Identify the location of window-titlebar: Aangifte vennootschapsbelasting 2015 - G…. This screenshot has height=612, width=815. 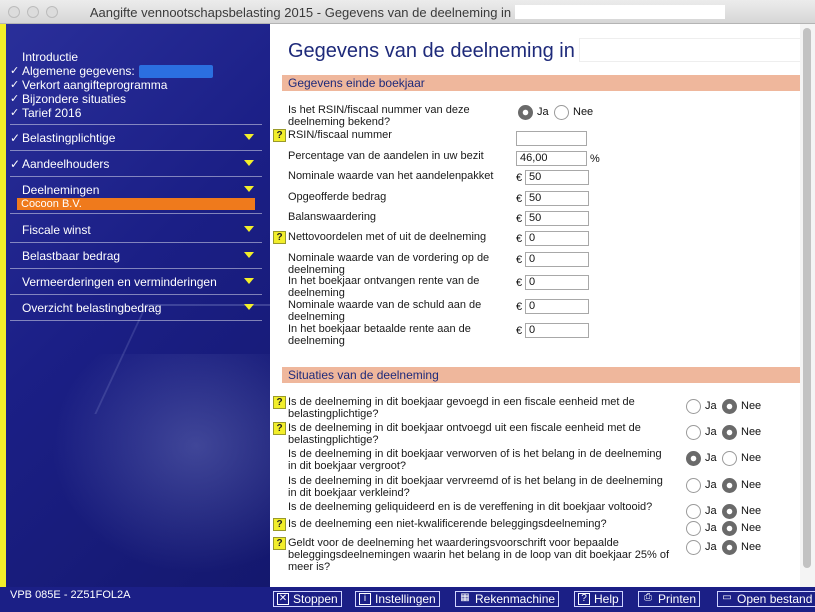
(407, 12).